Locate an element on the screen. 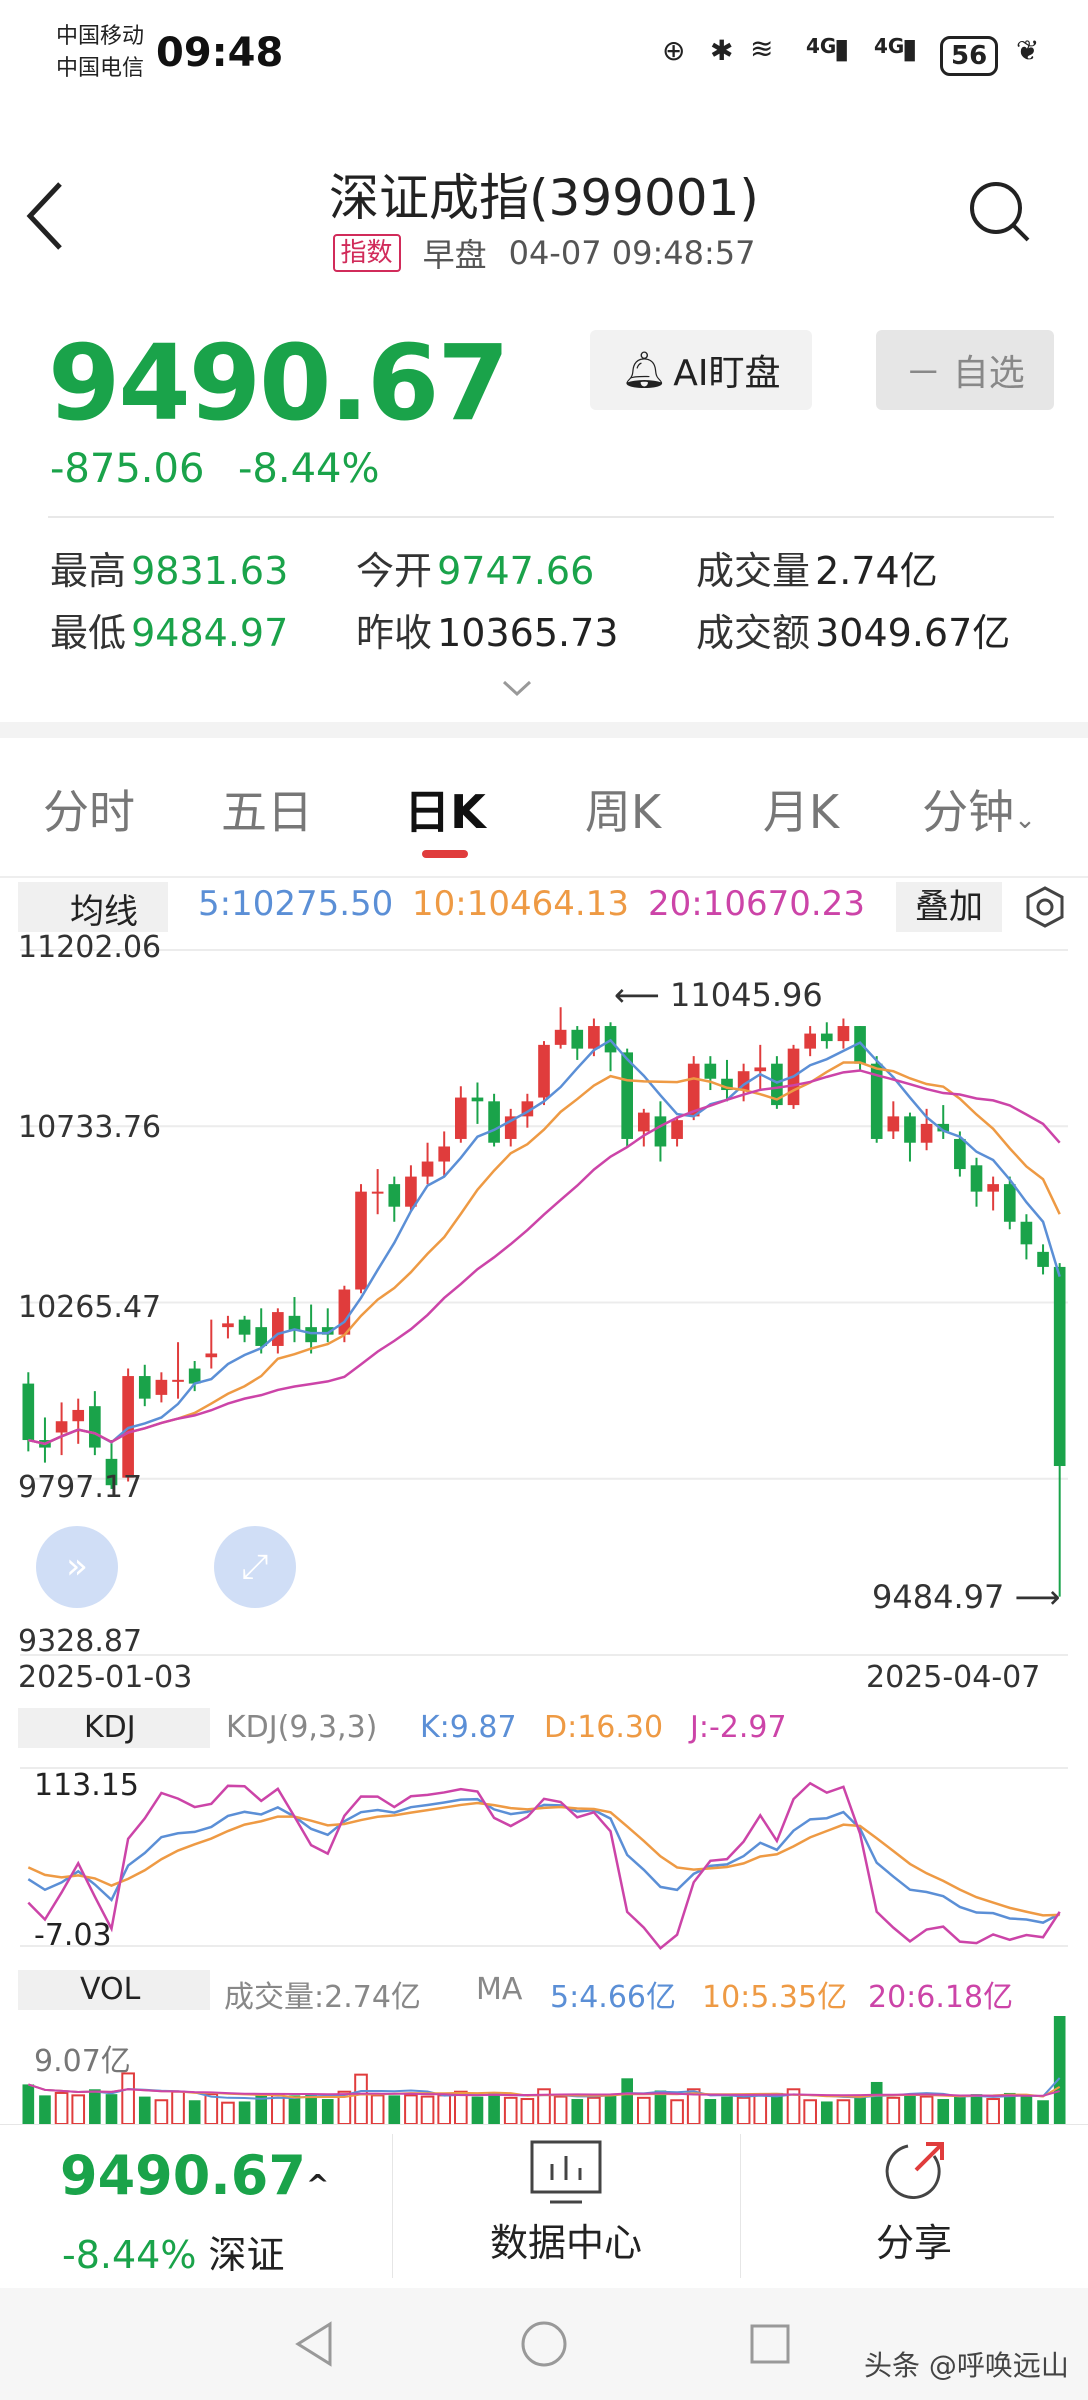  nav-home-button is located at coordinates (544, 2344).